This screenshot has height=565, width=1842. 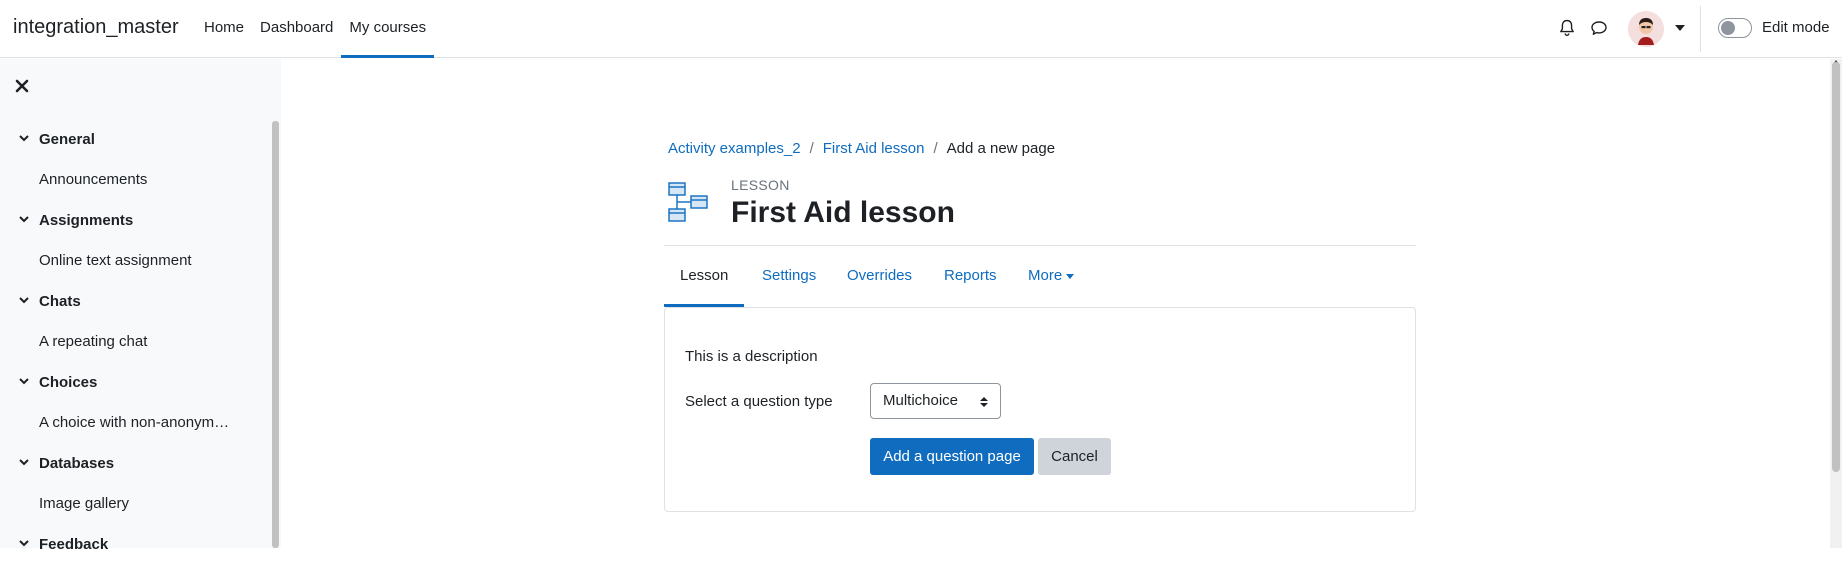 I want to click on avatar, so click(x=1646, y=29).